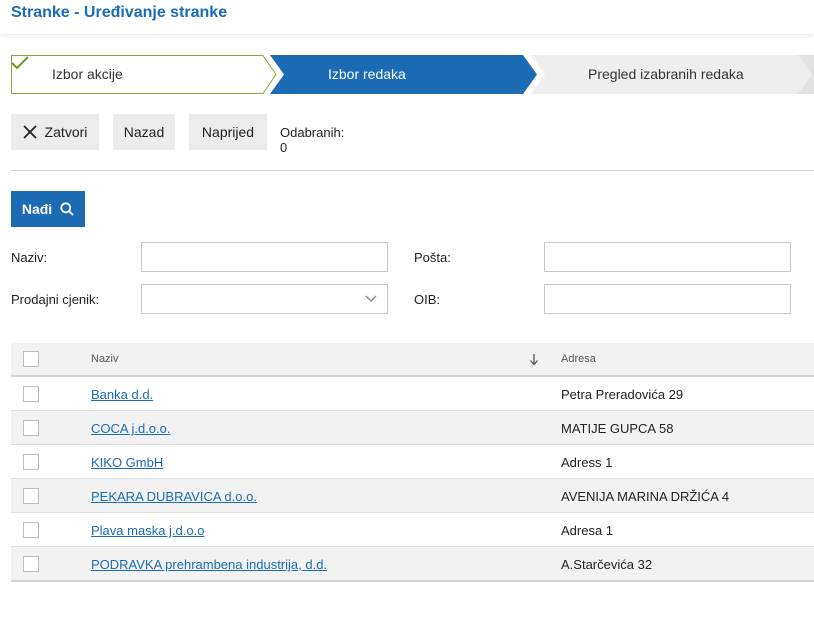 The height and width of the screenshot is (619, 814). What do you see at coordinates (645, 496) in the screenshot?
I see `row-address: AVENIJA MARINA DRŽIĆA 4` at bounding box center [645, 496].